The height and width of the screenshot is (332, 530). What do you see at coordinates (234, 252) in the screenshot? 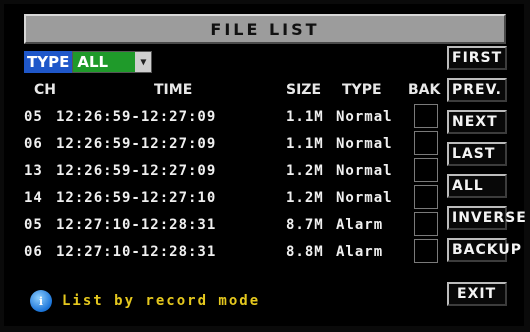
I see `table-row: 06 12:27:10-12:28:31 8.8M Alarm` at bounding box center [234, 252].